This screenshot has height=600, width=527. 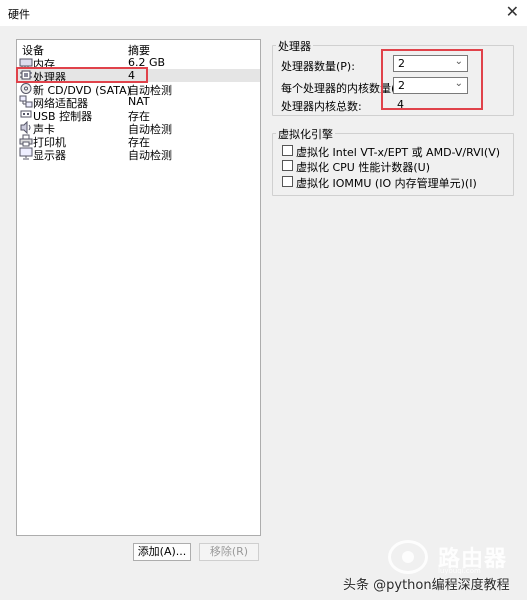 What do you see at coordinates (26, 114) in the screenshot?
I see `usb-icon` at bounding box center [26, 114].